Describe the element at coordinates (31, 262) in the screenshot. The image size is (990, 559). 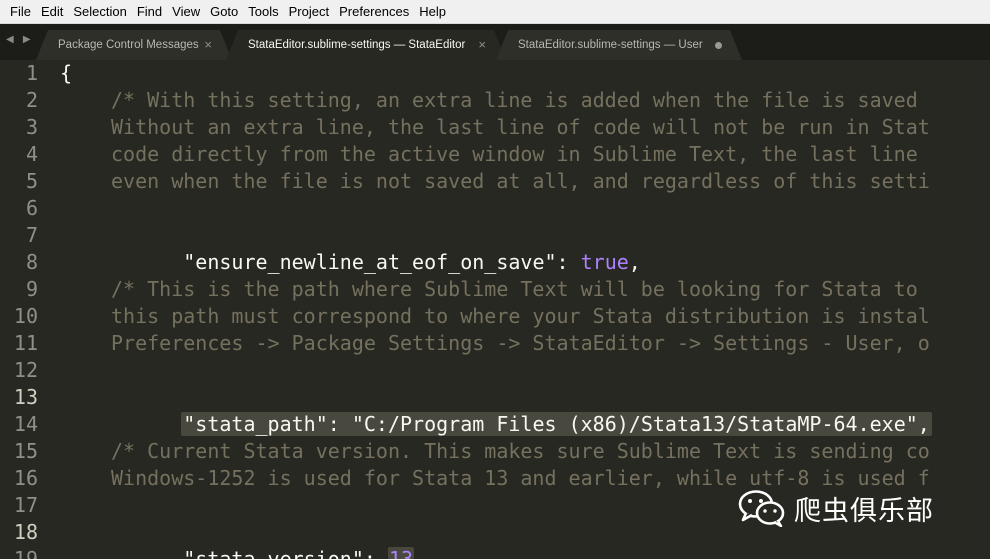
I see `line-number: 8` at that location.